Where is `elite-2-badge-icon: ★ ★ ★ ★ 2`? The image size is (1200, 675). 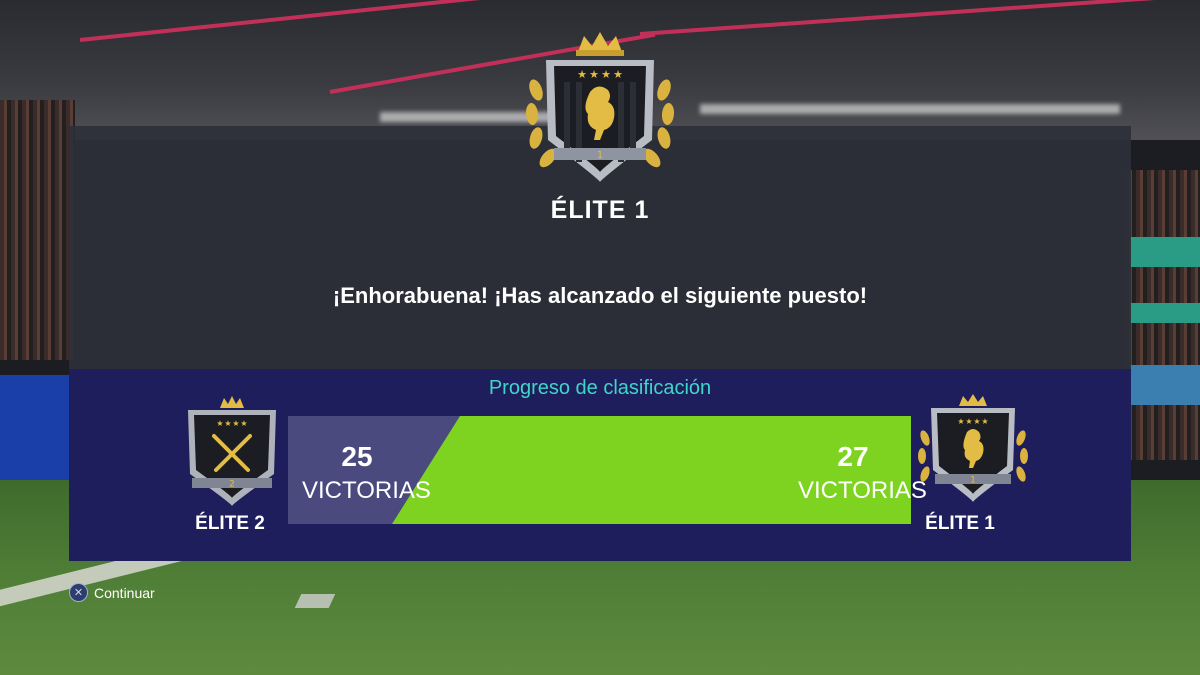 elite-2-badge-icon: ★ ★ ★ ★ 2 is located at coordinates (232, 451).